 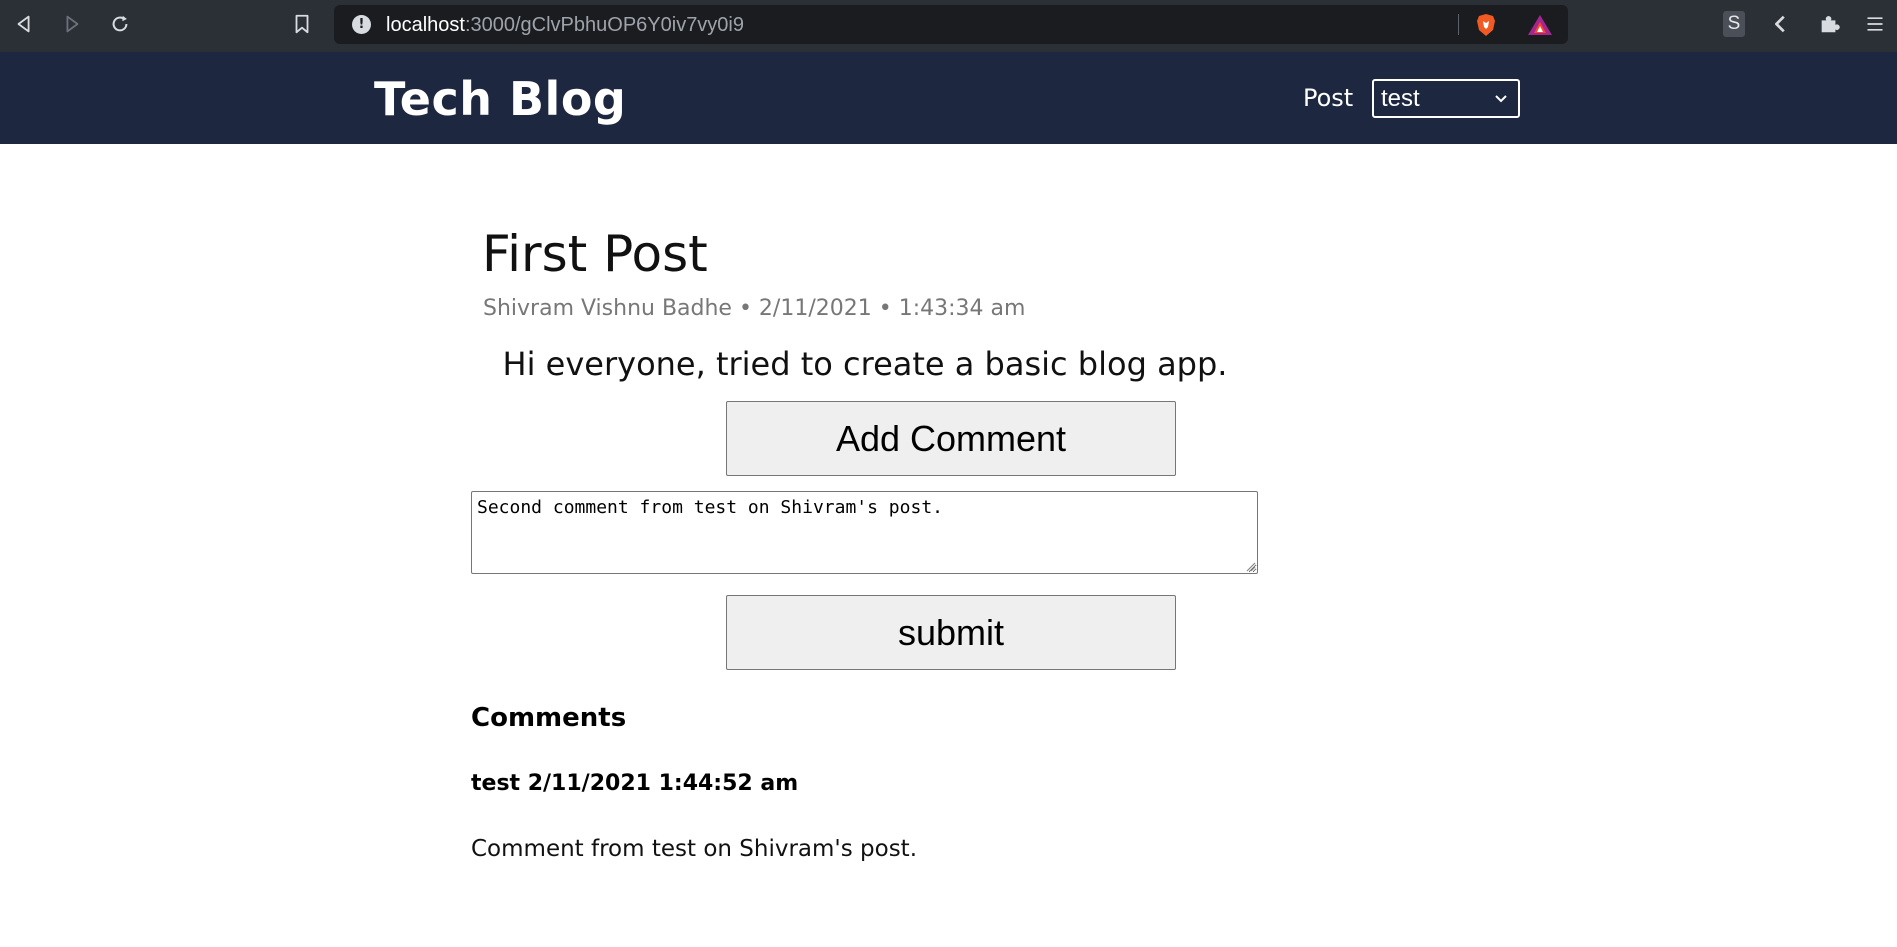 What do you see at coordinates (1501, 99) in the screenshot?
I see `chevron-down-icon` at bounding box center [1501, 99].